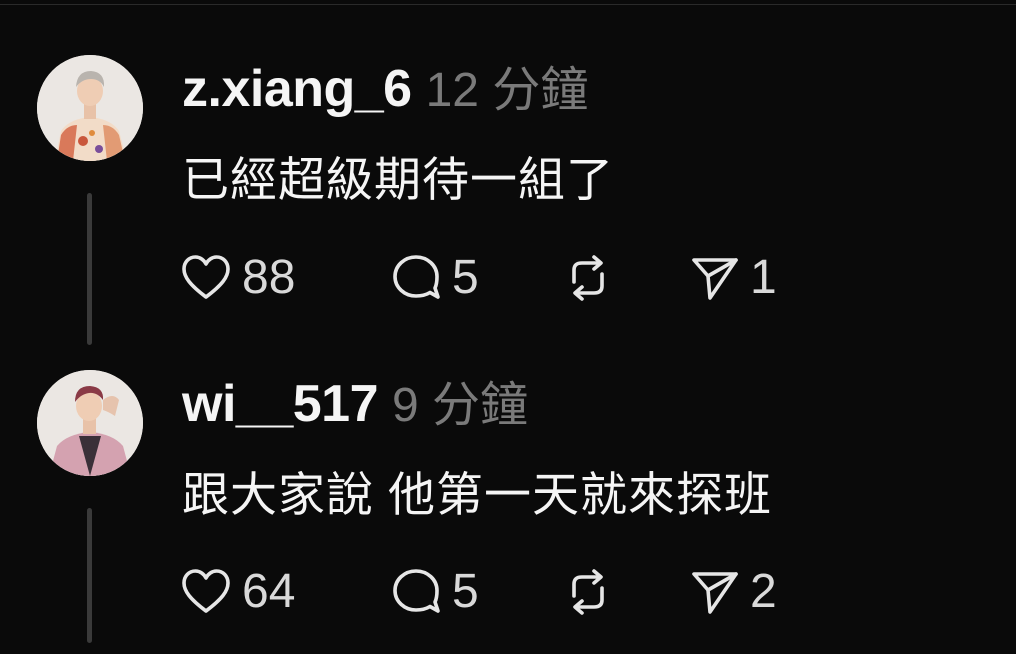 This screenshot has width=1016, height=654. What do you see at coordinates (269, 591) in the screenshot?
I see `like-count: 64` at bounding box center [269, 591].